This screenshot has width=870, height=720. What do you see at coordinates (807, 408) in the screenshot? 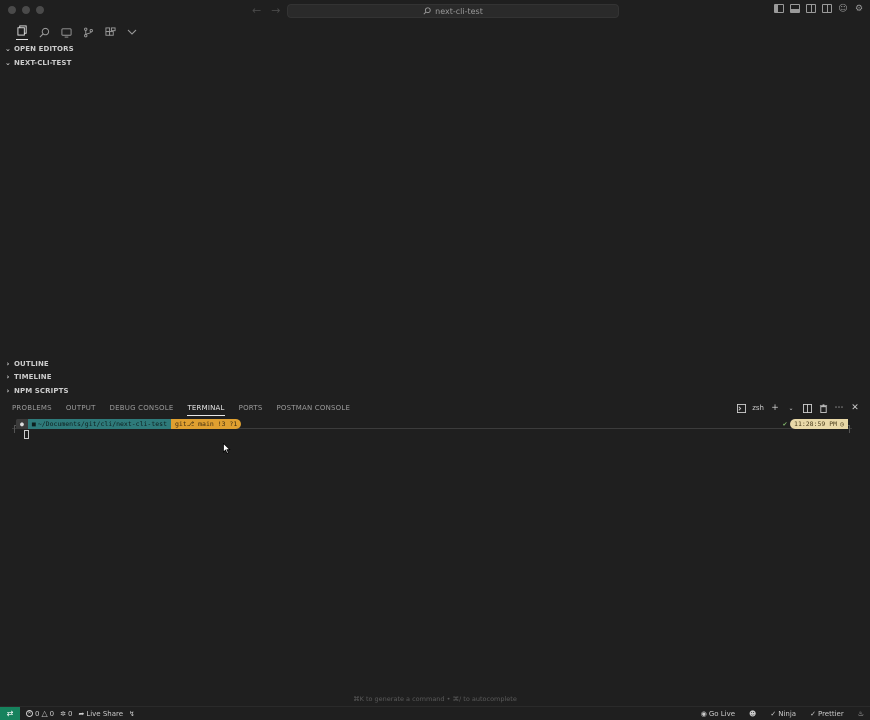
I see `split-terminal-icon` at bounding box center [807, 408].